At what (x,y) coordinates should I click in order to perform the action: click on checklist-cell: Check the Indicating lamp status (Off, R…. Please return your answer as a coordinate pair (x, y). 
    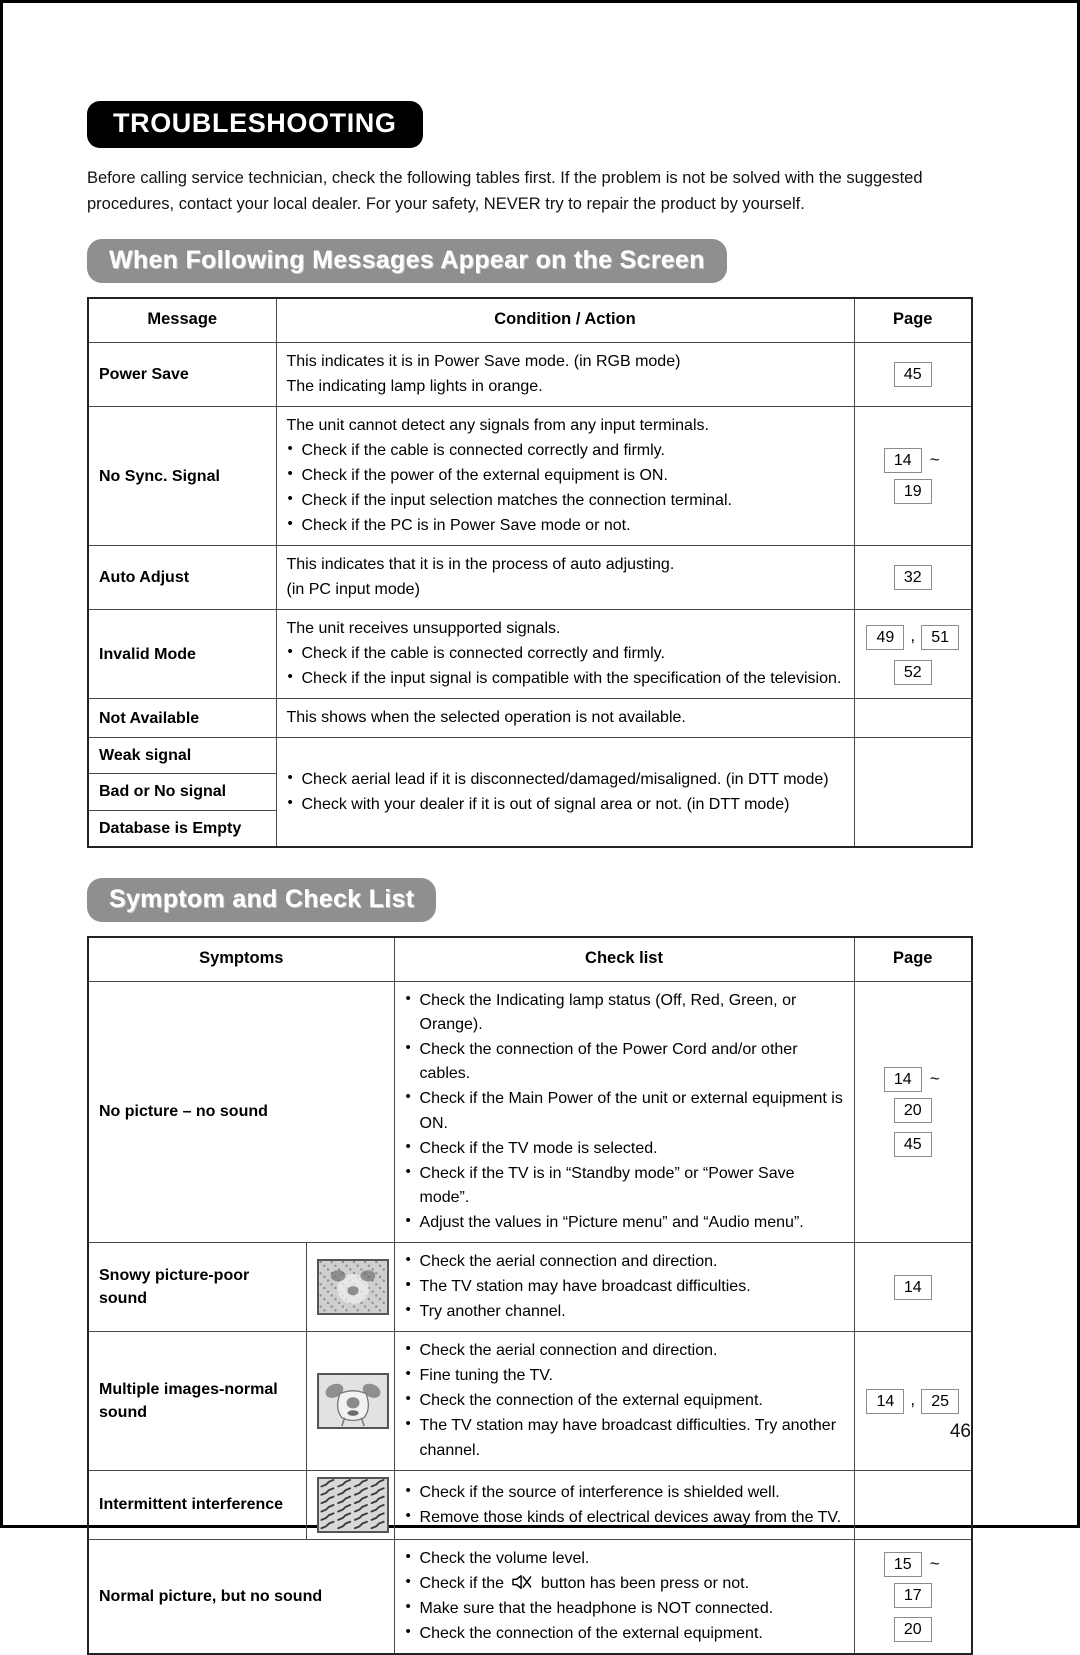
    Looking at the image, I should click on (624, 1112).